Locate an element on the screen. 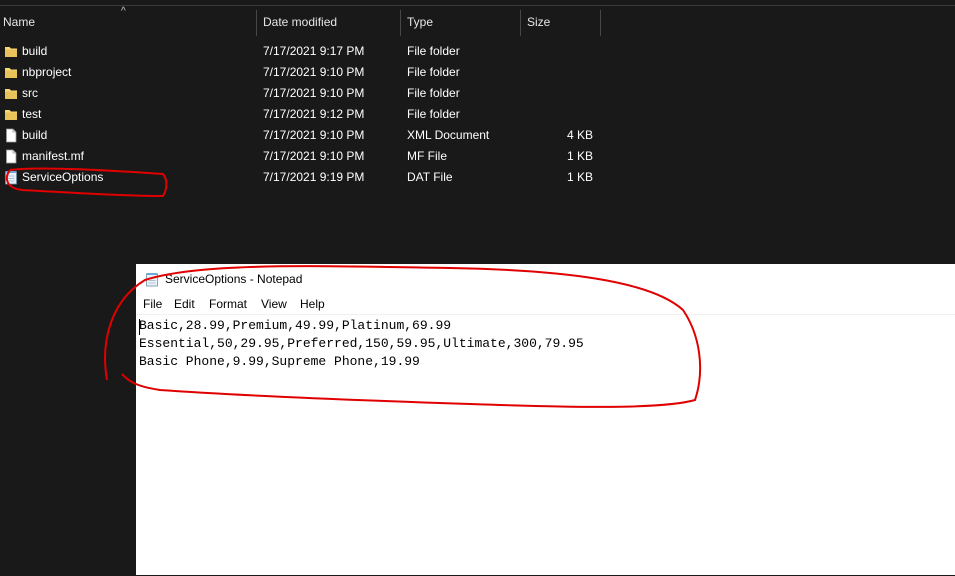 Image resolution: width=955 pixels, height=576 pixels. sort-ascending-icon: ^ is located at coordinates (123, 11).